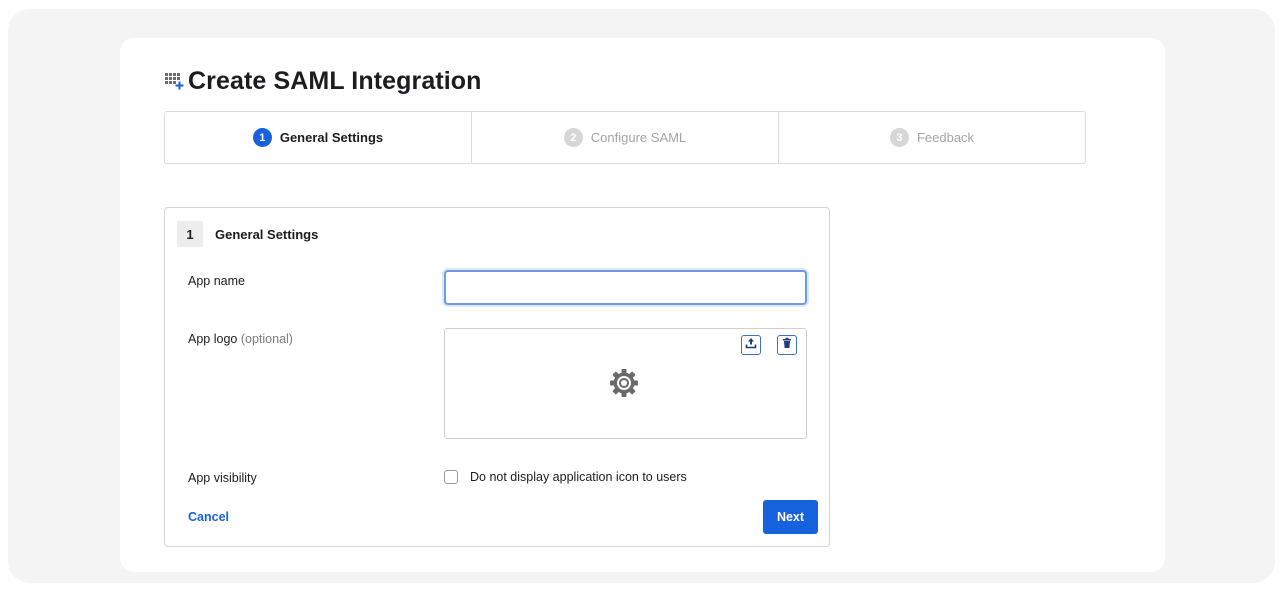  I want to click on step-number: 2, so click(573, 137).